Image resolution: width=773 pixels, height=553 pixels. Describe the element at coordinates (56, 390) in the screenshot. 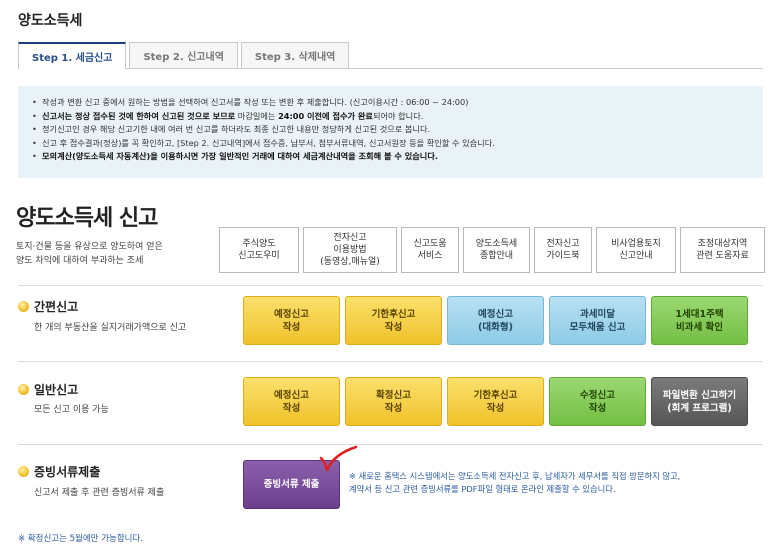

I see `general-filing-title: 일반신고` at that location.